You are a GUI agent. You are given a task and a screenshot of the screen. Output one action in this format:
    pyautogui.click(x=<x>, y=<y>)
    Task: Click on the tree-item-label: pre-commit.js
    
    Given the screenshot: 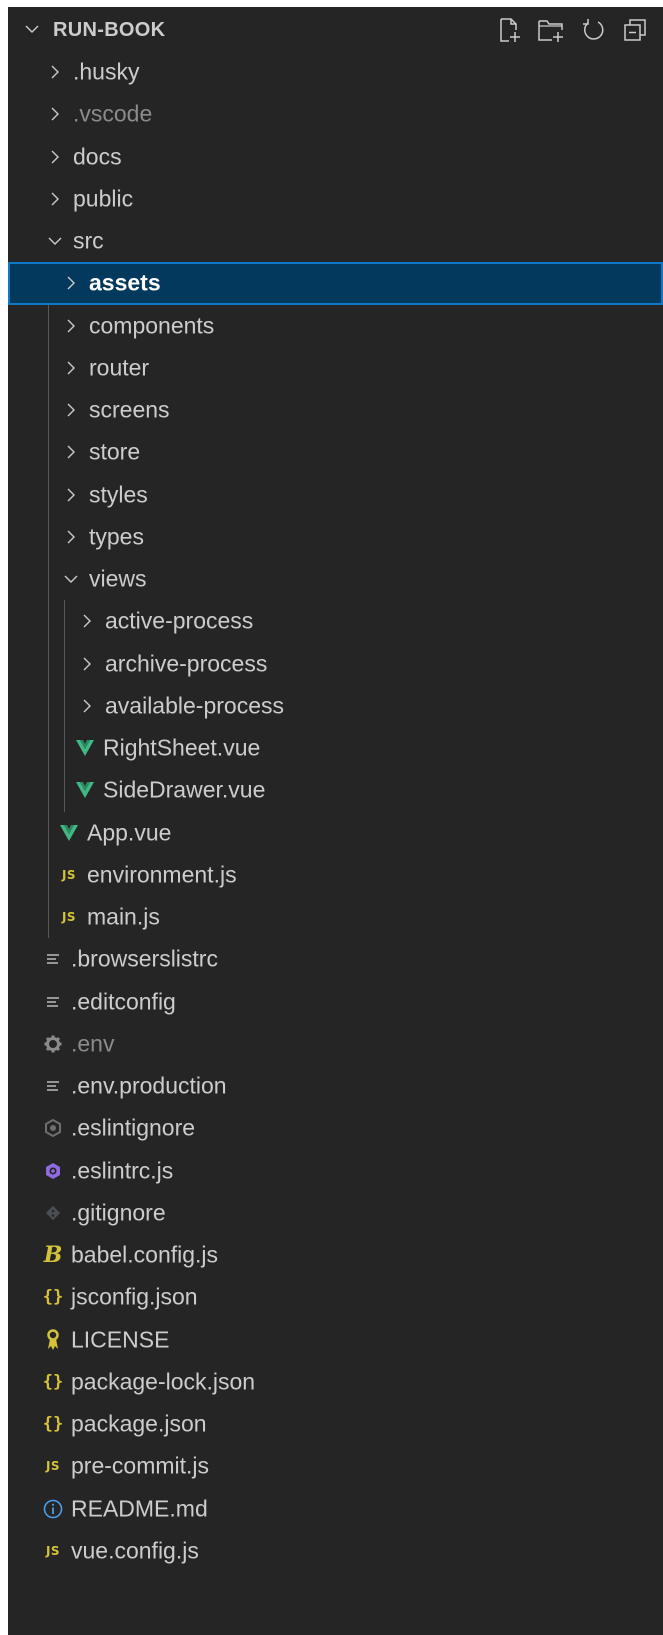 What is the action you would take?
    pyautogui.click(x=140, y=1465)
    